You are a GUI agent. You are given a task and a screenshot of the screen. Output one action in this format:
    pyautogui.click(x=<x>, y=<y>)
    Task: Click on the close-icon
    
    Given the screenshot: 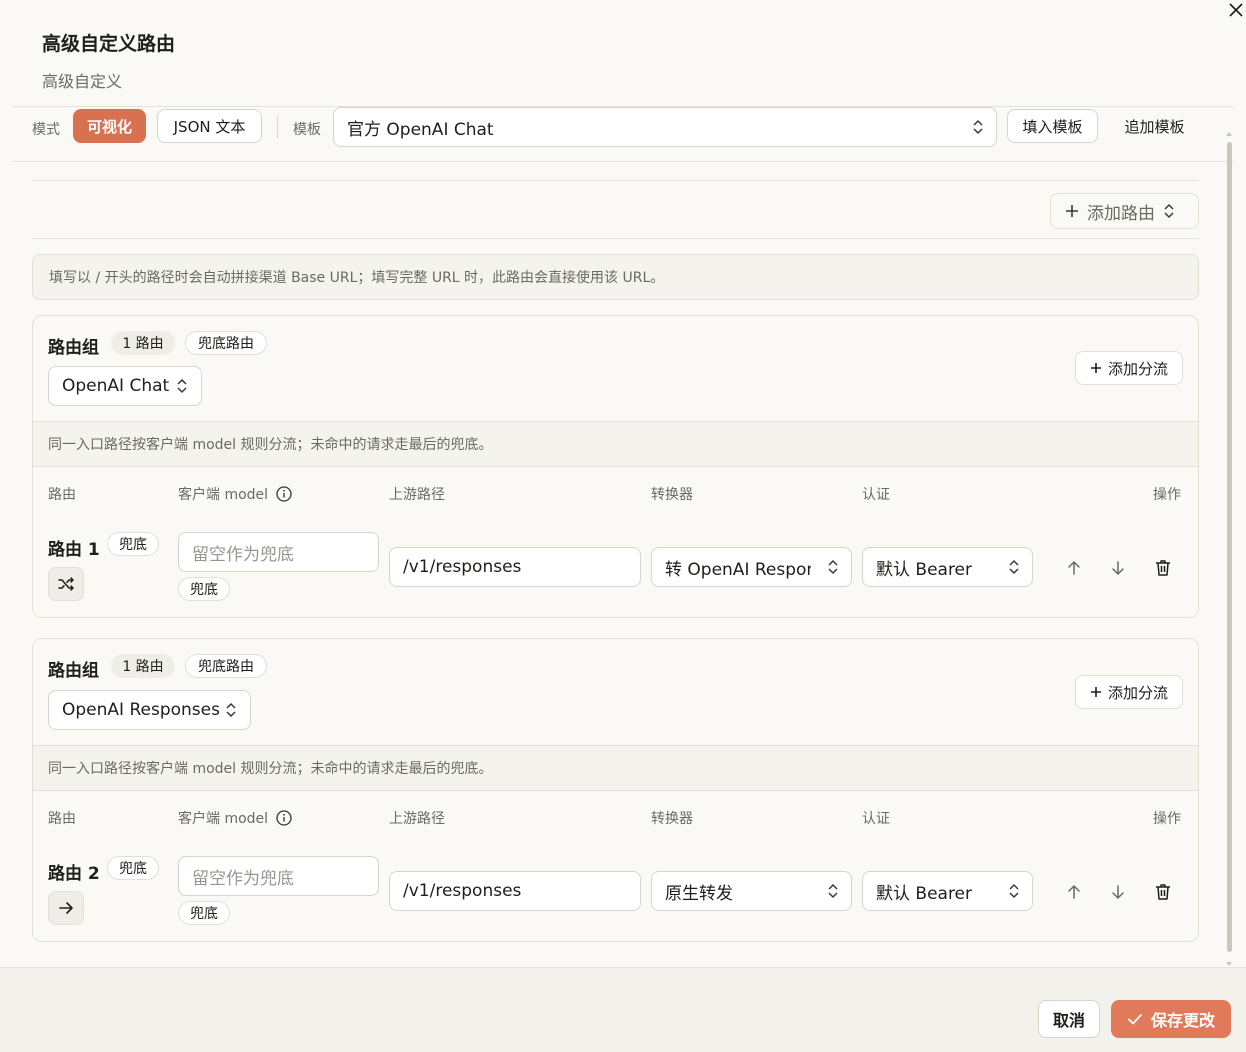 What is the action you would take?
    pyautogui.click(x=1236, y=10)
    